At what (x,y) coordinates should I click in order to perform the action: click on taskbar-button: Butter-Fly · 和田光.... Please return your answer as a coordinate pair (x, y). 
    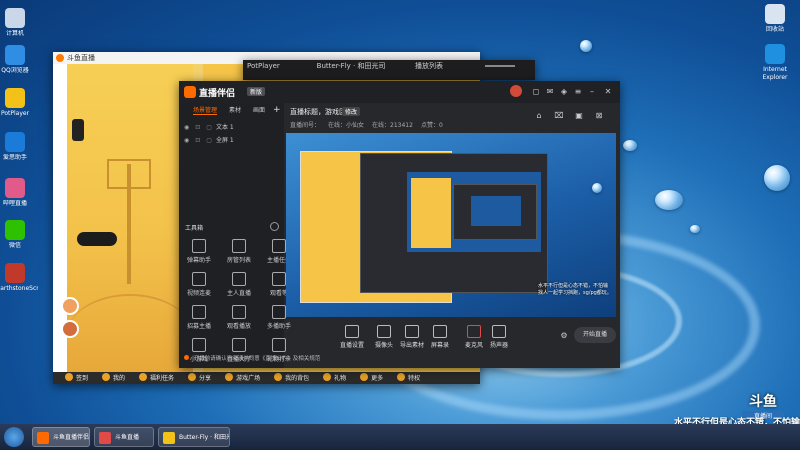
    Looking at the image, I should click on (194, 437).